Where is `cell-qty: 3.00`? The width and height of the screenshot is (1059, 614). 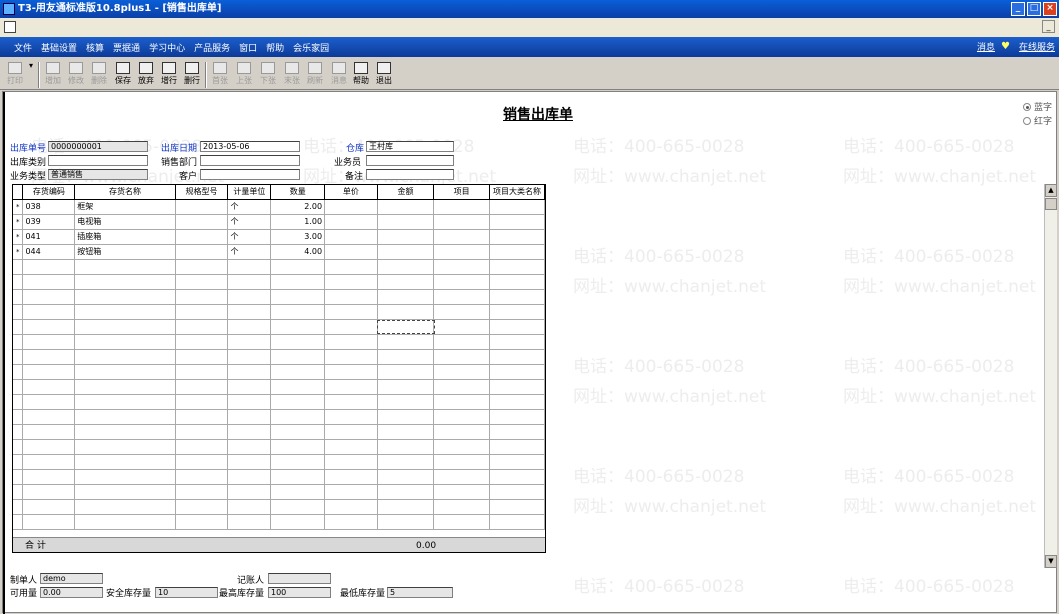 cell-qty: 3.00 is located at coordinates (298, 237).